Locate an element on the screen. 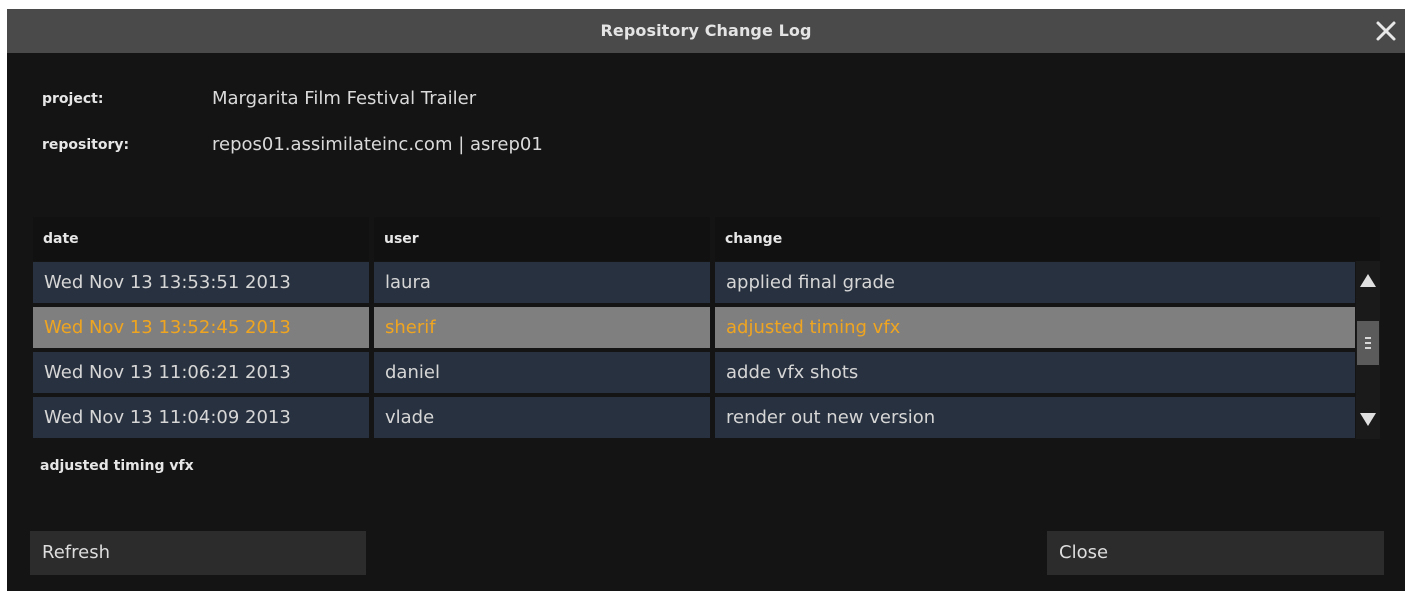 The width and height of the screenshot is (1408, 594). refresh-button: Refresh is located at coordinates (198, 553).